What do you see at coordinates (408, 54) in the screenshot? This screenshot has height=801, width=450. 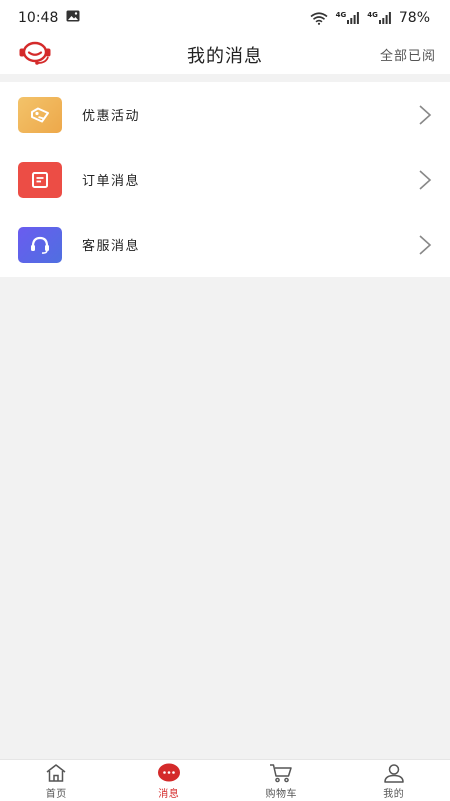 I see `mark-all-read-button: 全部已阅` at bounding box center [408, 54].